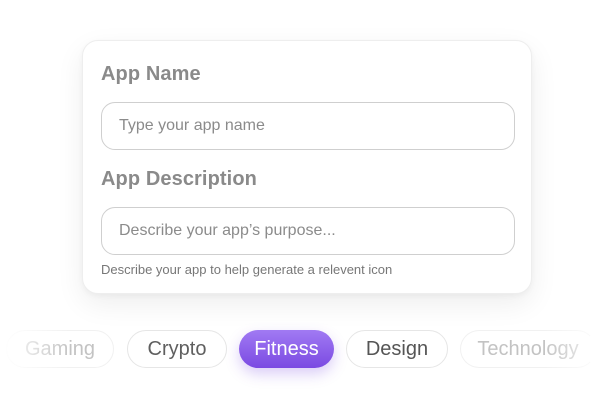 The image size is (614, 416). What do you see at coordinates (308, 126) in the screenshot?
I see `app-name-input` at bounding box center [308, 126].